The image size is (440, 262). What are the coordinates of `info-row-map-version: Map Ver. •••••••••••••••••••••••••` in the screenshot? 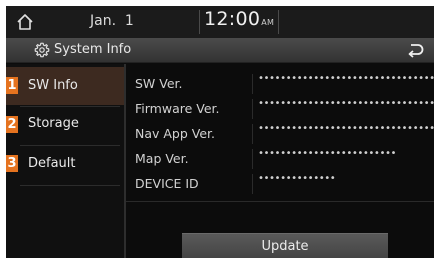 It's located at (280, 159).